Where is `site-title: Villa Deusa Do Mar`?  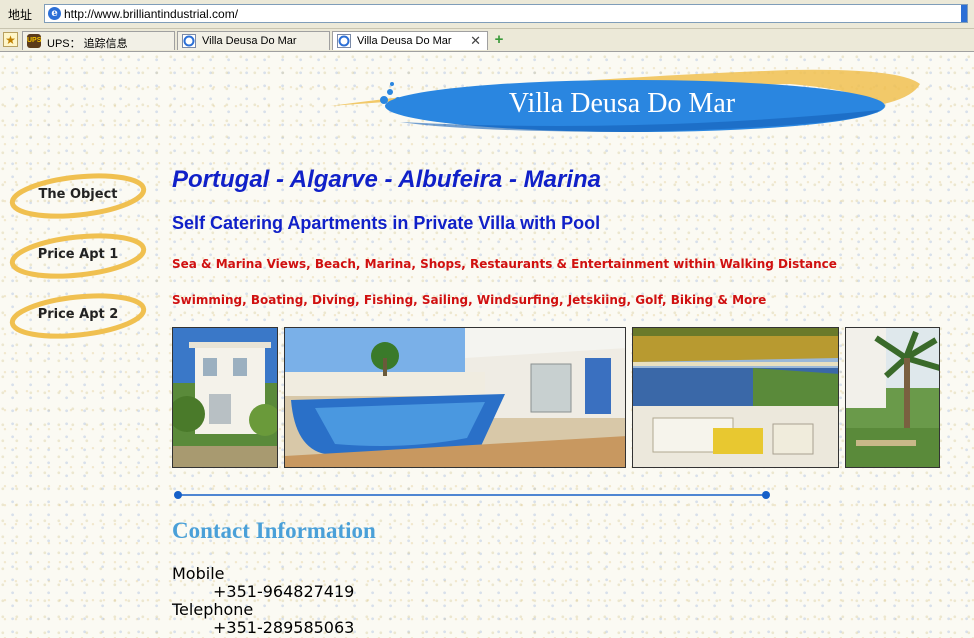 site-title: Villa Deusa Do Mar is located at coordinates (622, 103).